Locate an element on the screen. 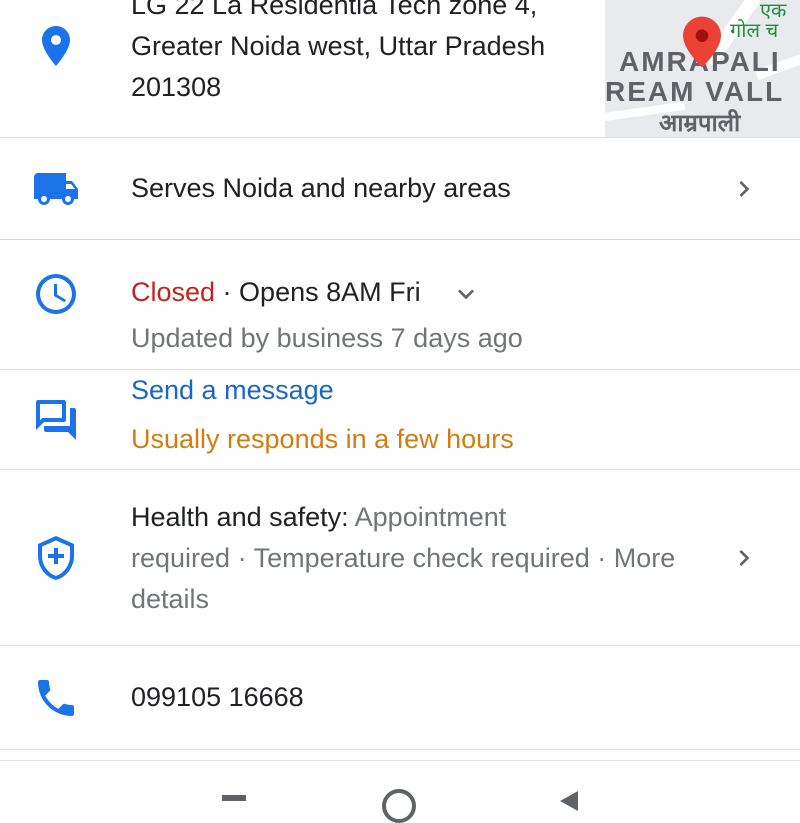  recents-icon is located at coordinates (234, 798).